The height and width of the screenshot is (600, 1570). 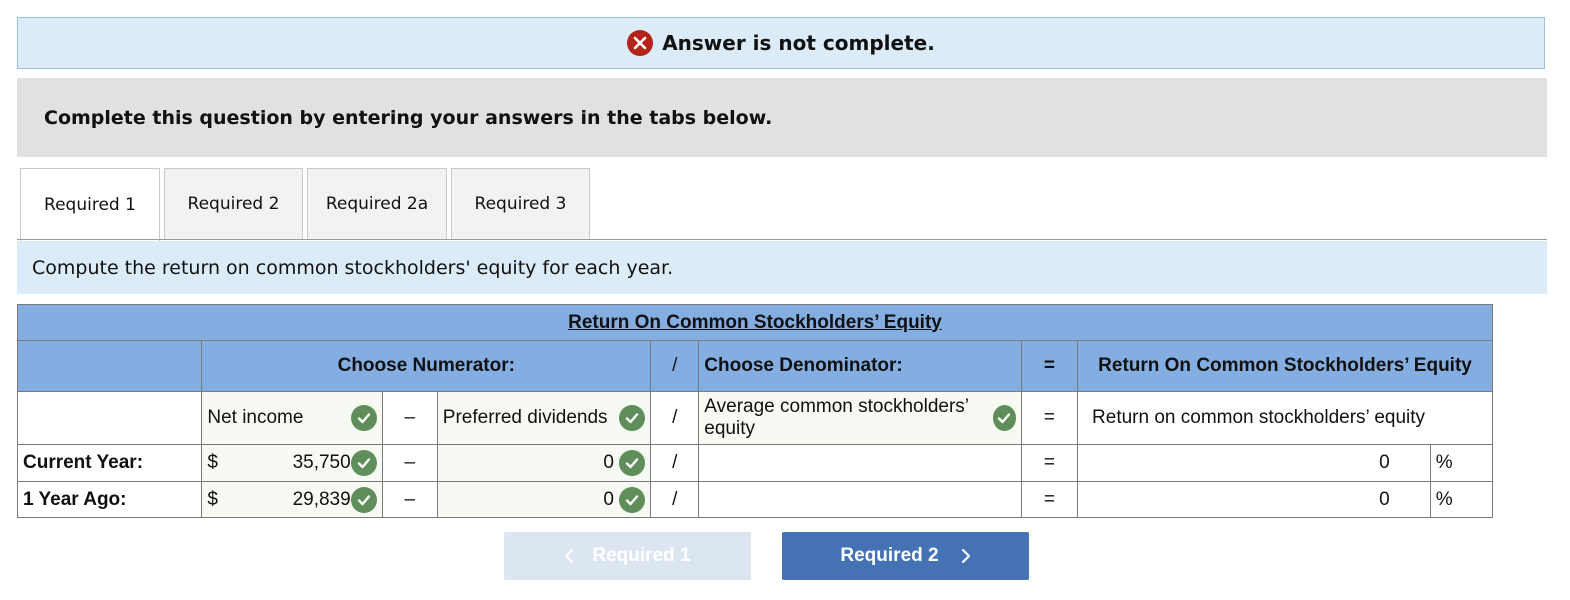 I want to click on label-blank, so click(x=109, y=418).